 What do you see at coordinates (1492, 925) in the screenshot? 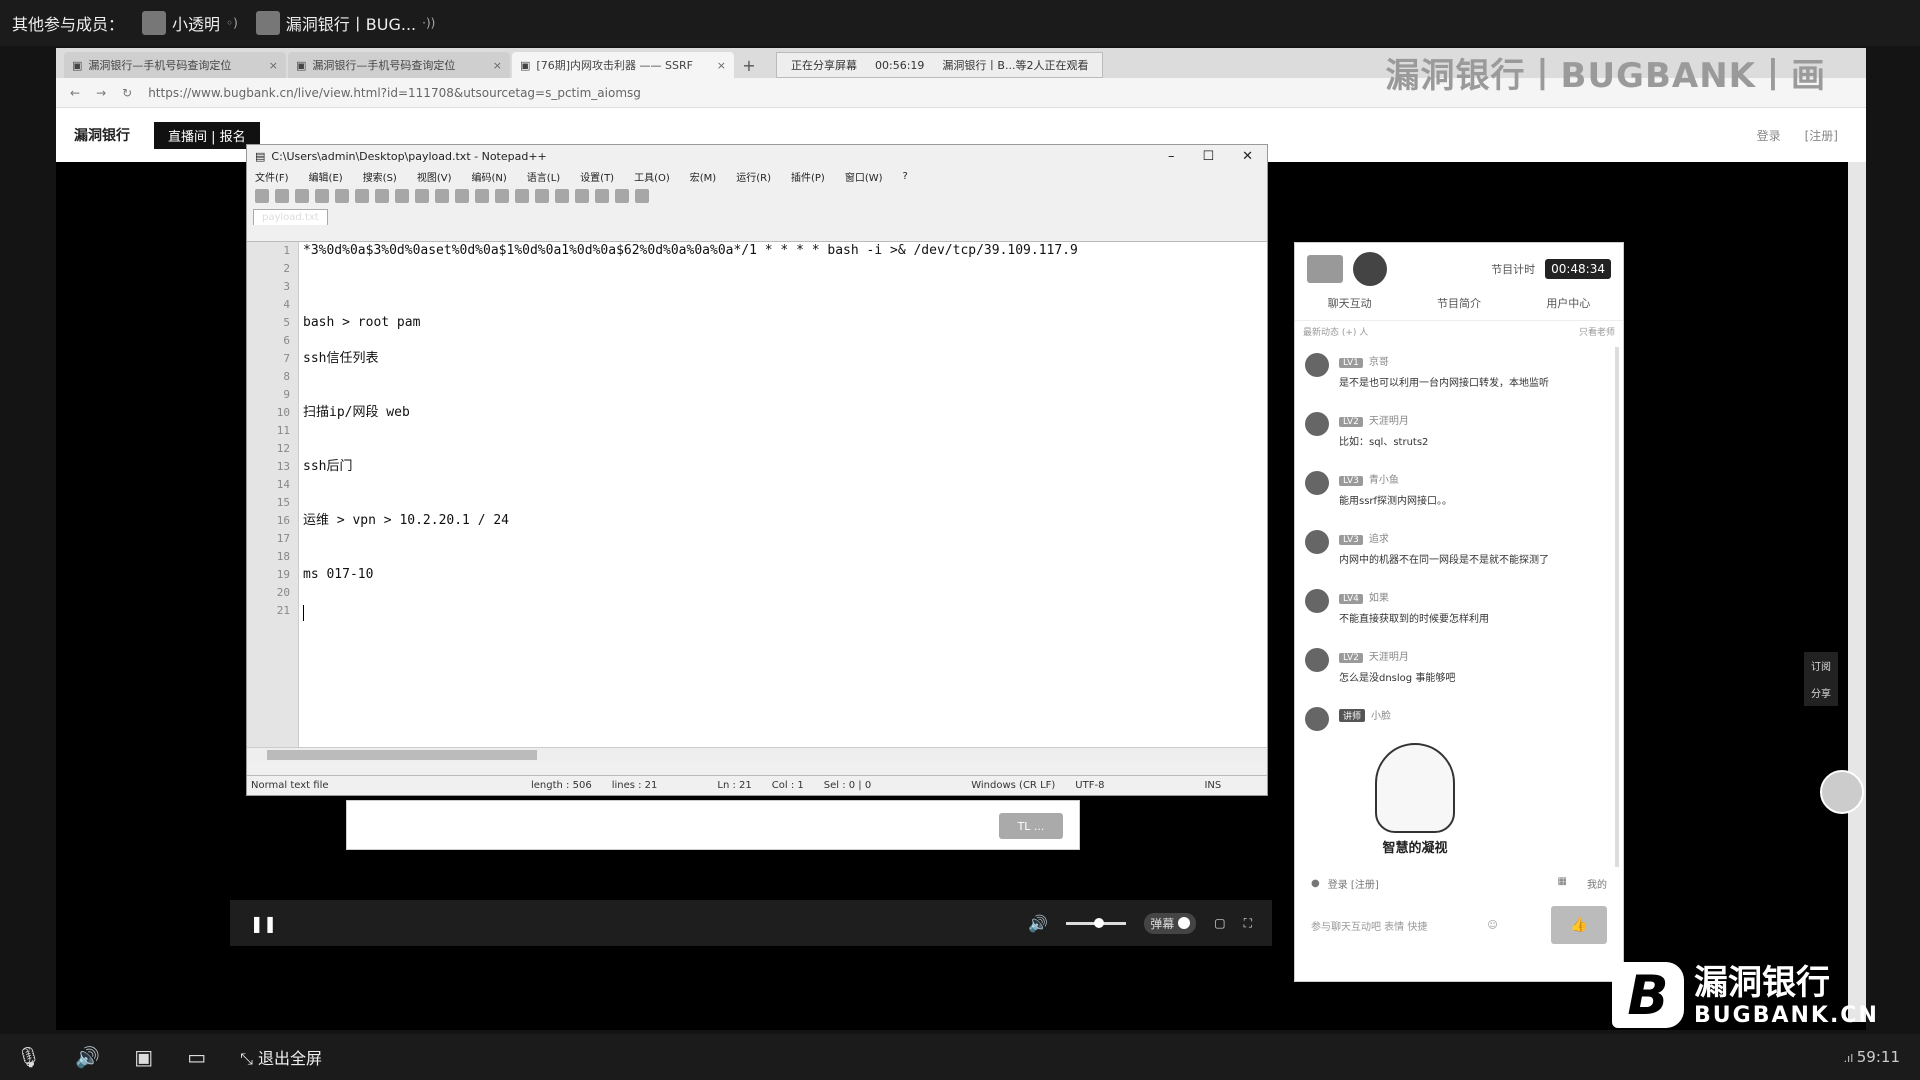
I see `emoji-icon: ☺` at bounding box center [1492, 925].